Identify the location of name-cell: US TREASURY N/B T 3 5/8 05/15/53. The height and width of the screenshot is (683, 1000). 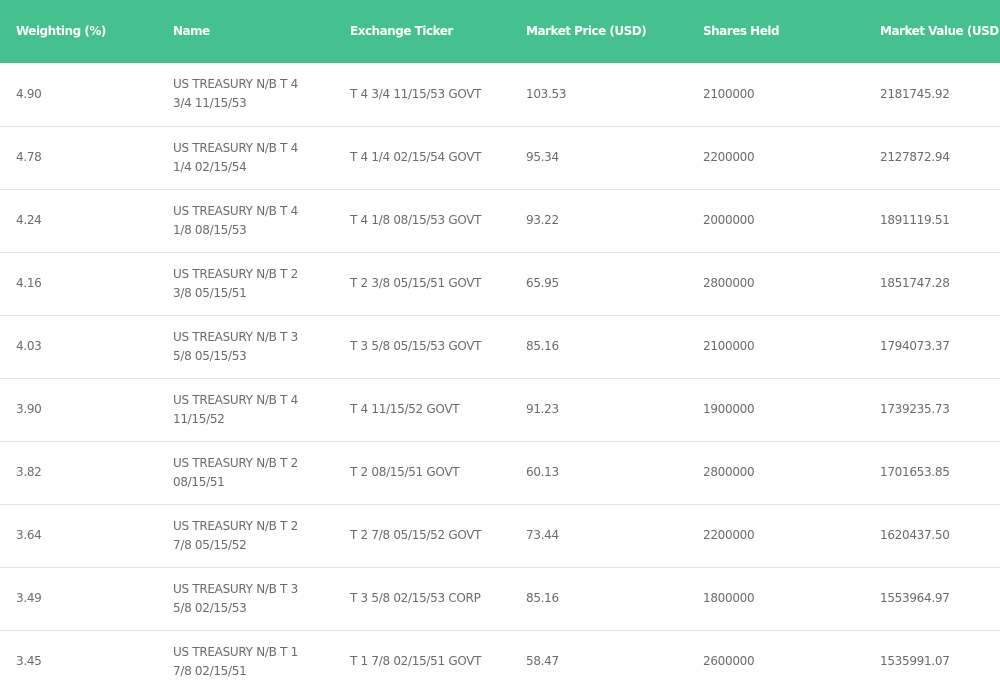
(235, 346).